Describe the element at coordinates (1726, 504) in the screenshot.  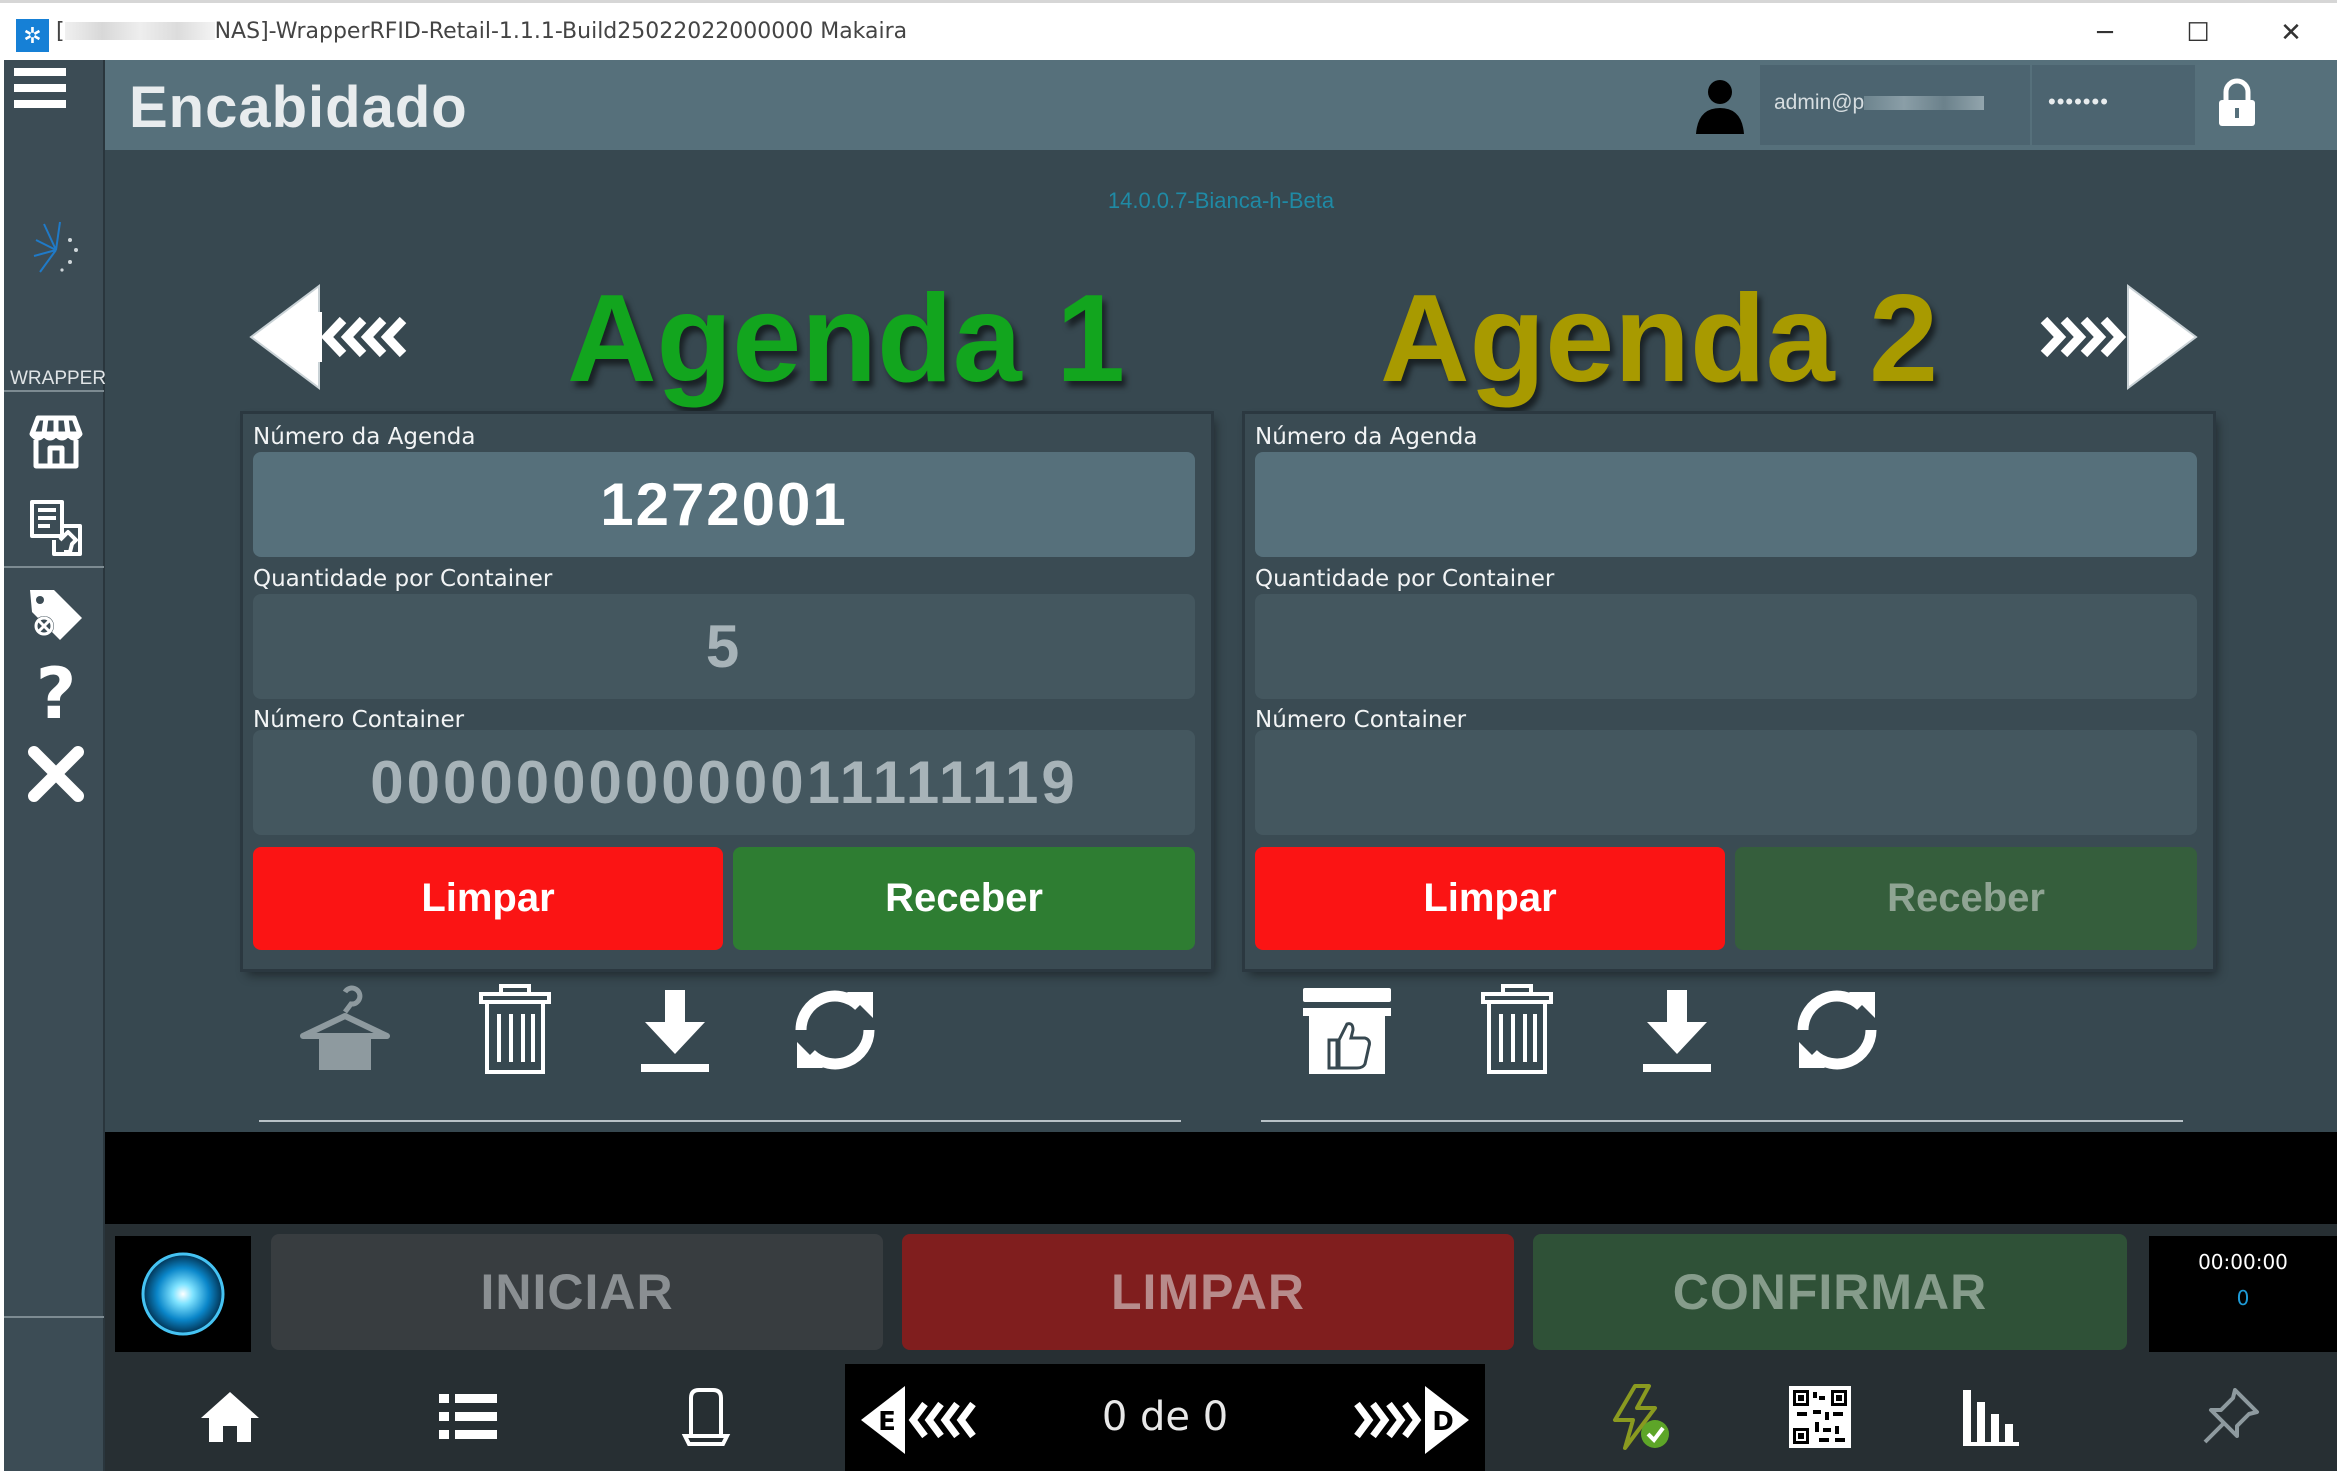
I see `agenda-number-field` at that location.